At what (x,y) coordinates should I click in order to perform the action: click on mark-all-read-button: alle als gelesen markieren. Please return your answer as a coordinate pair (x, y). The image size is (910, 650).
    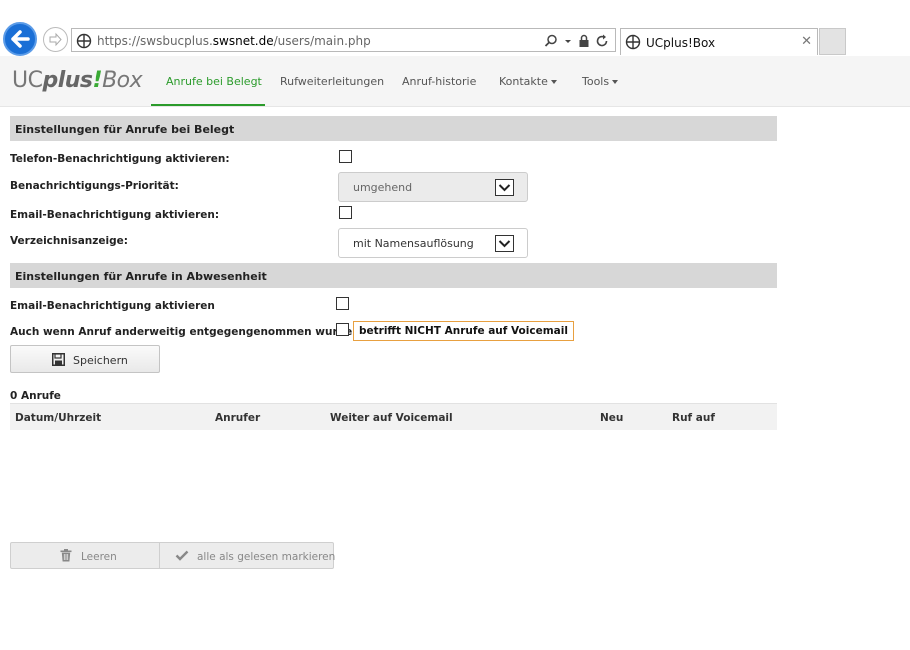
    Looking at the image, I should click on (248, 555).